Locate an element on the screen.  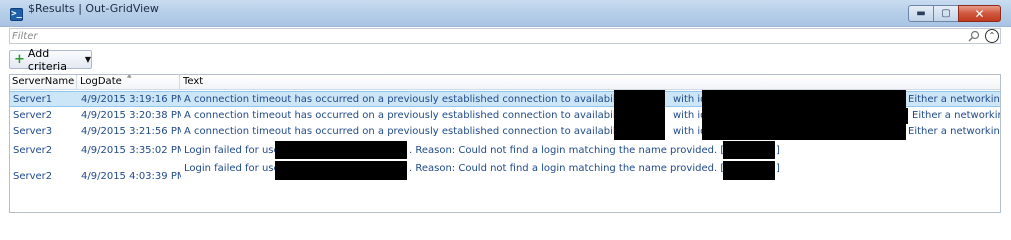
cell-logdate: 4/9/2015 3:20:38 PM is located at coordinates (131, 115).